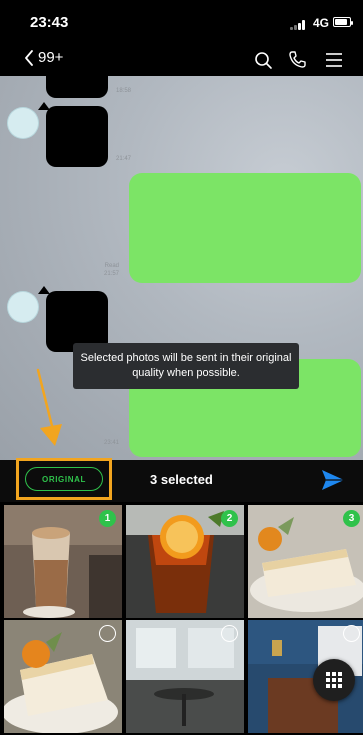  I want to click on photo-thumbnail: 3, so click(305, 561).